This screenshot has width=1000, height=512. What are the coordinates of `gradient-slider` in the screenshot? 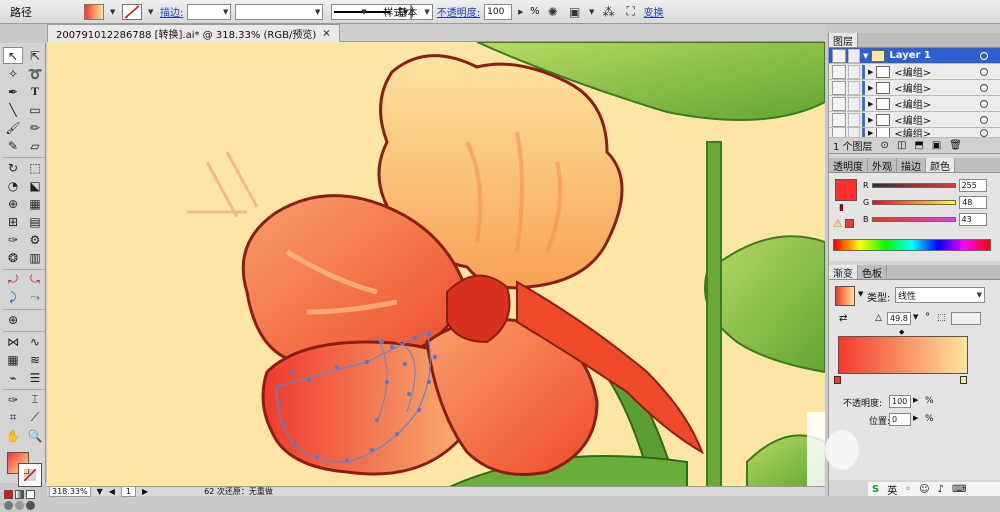 It's located at (903, 355).